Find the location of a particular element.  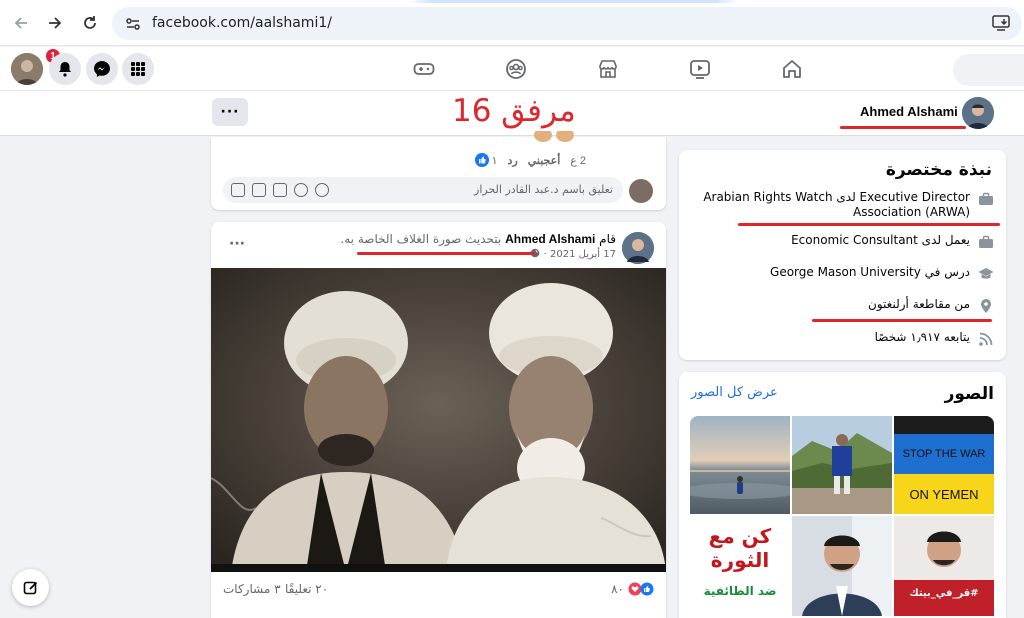

intro-item-followers: يتابعه ١٫٩١٧ شخصًا is located at coordinates (934, 338).